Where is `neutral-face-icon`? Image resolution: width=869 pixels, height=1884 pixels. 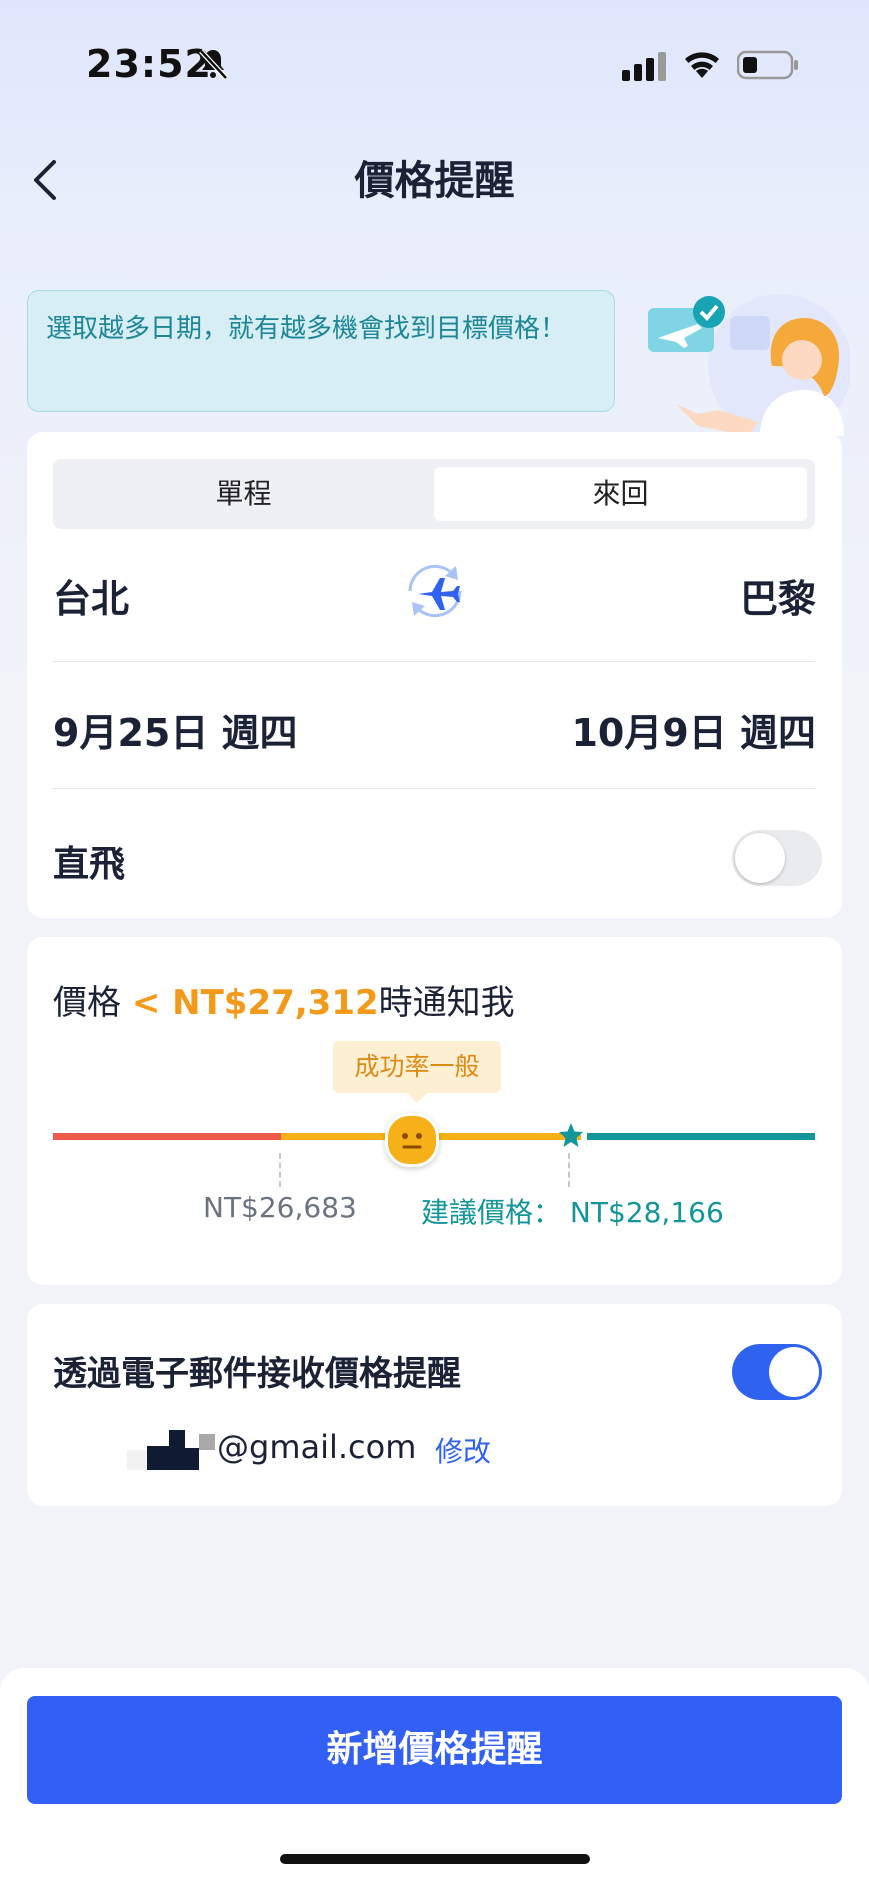
neutral-face-icon is located at coordinates (412, 1141).